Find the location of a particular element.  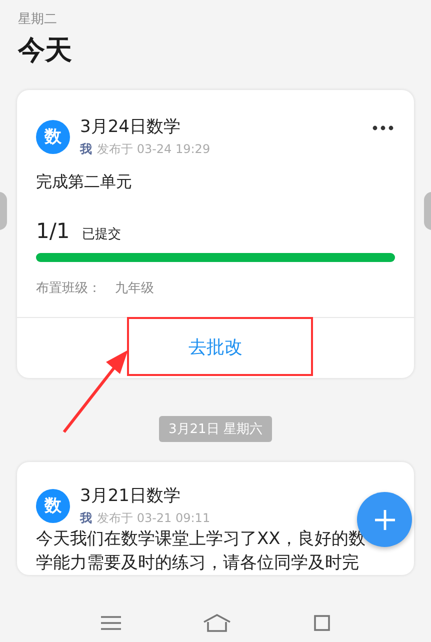

back-icon is located at coordinates (321, 623).